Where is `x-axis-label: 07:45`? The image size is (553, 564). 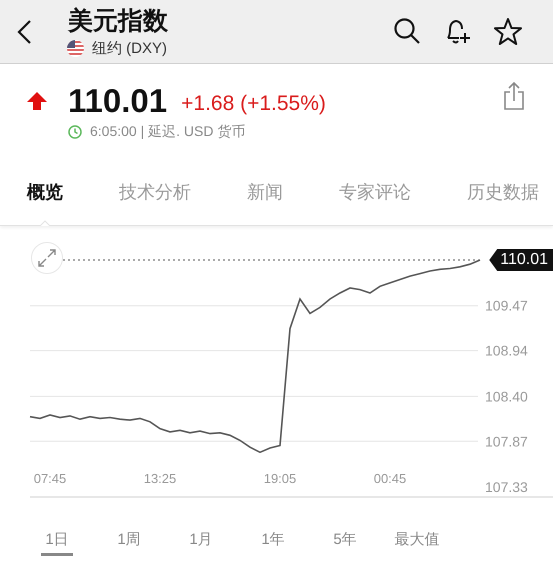 x-axis-label: 07:45 is located at coordinates (50, 478).